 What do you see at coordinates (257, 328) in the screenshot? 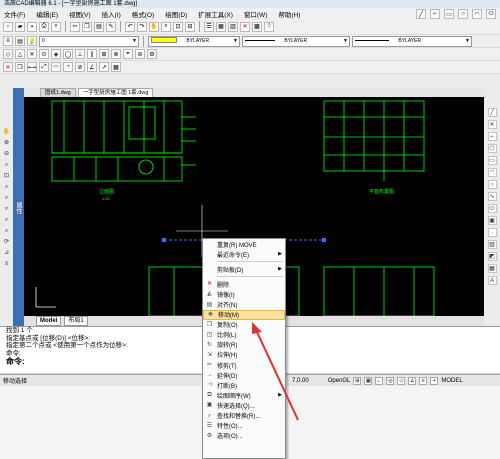
I see `arrowhead-icon` at bounding box center [257, 328].